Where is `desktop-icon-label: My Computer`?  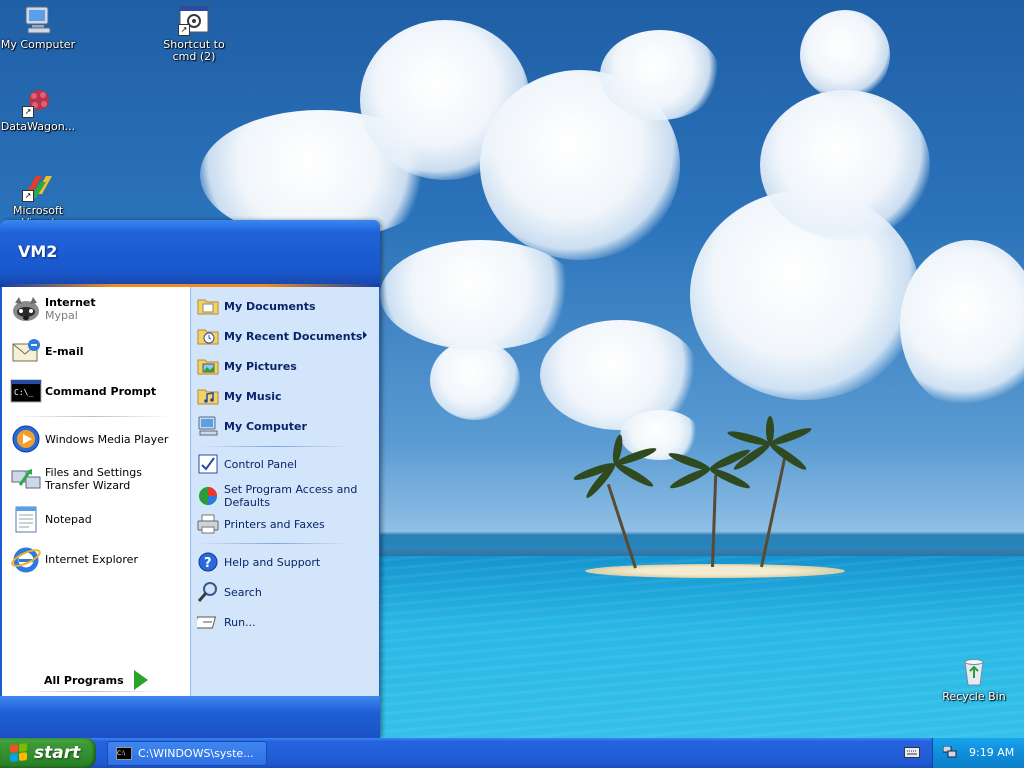 desktop-icon-label: My Computer is located at coordinates (38, 44).